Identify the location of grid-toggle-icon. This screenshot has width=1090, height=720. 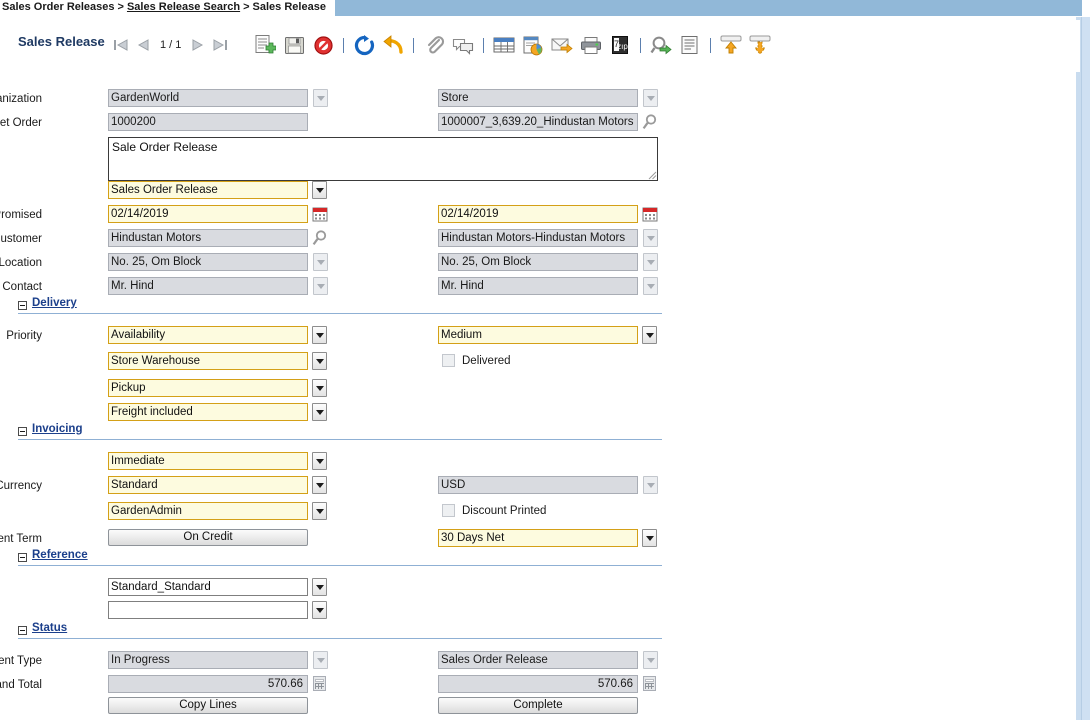
(504, 45).